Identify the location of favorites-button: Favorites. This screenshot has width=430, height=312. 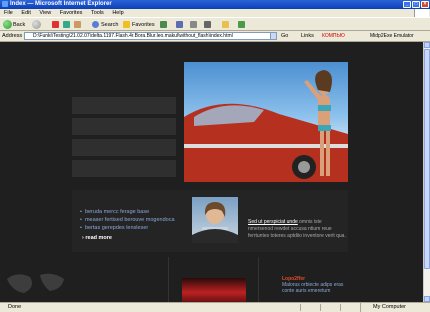
(139, 24).